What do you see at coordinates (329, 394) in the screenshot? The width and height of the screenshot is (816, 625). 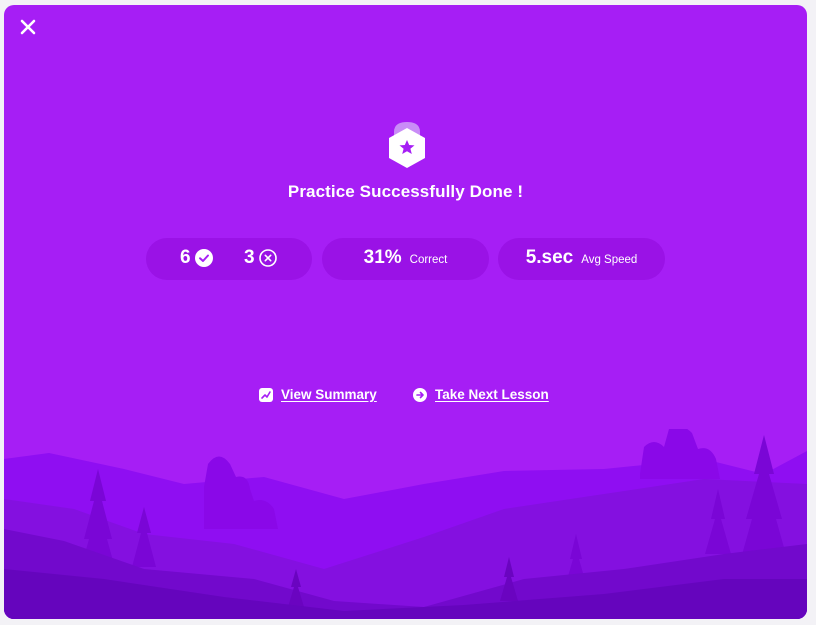 I see `view-summary-label: View Summary` at bounding box center [329, 394].